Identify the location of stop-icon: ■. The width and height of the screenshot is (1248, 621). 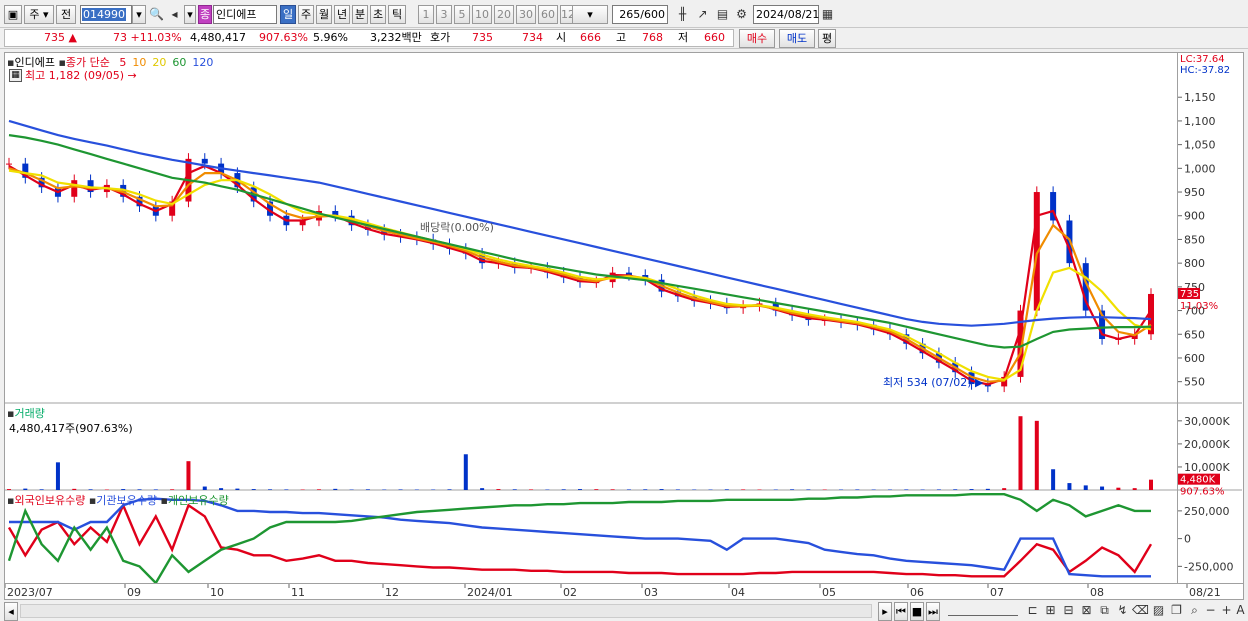
(917, 611).